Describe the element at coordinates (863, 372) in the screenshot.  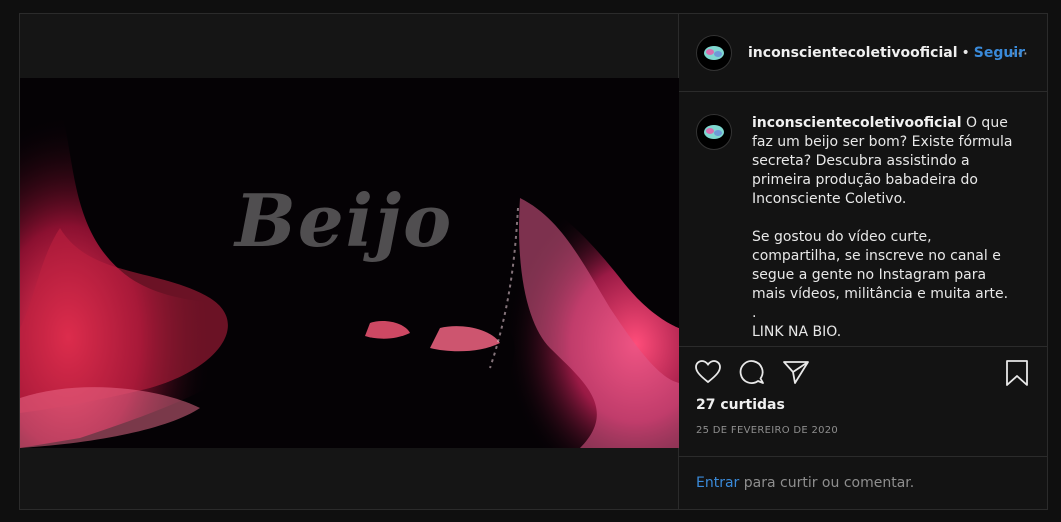
I see `action-bar` at that location.